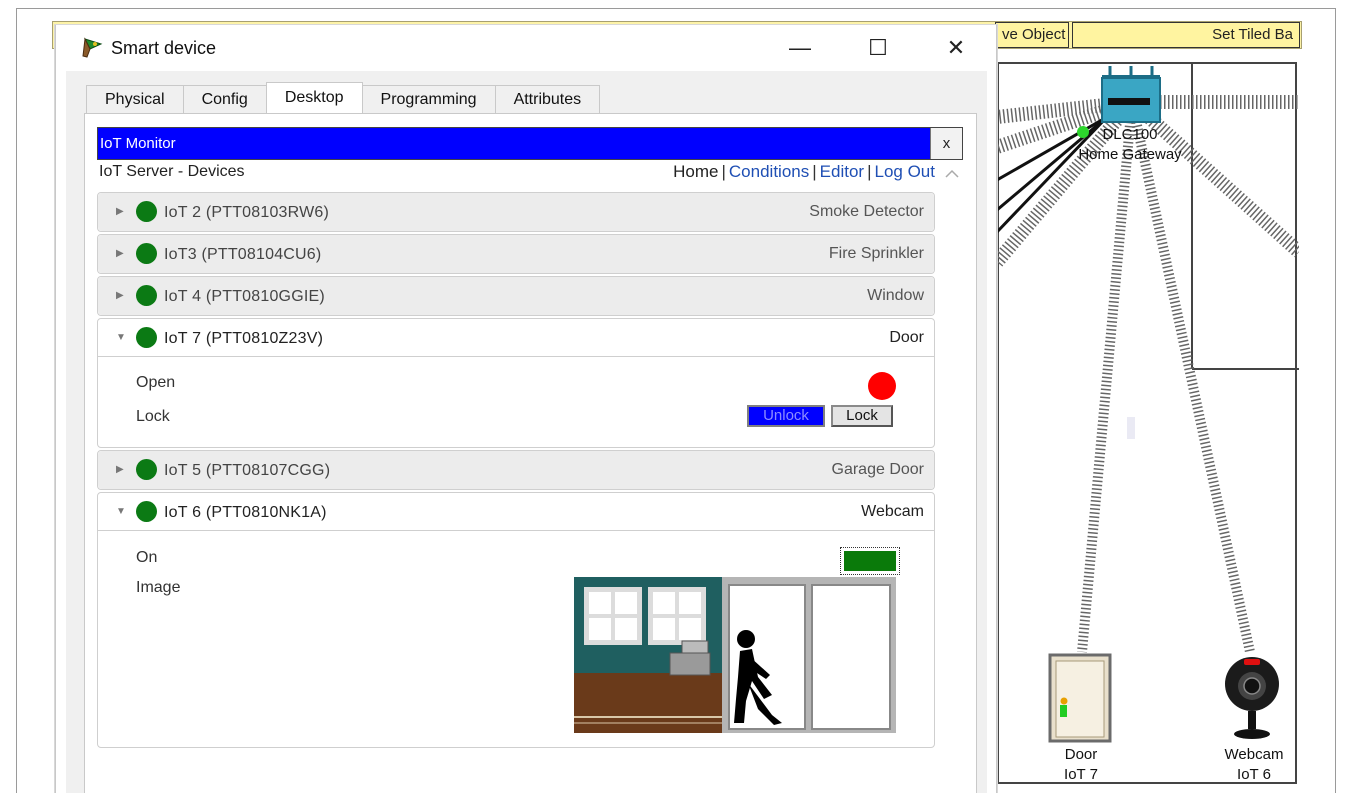 The width and height of the screenshot is (1352, 793). Describe the element at coordinates (147, 557) in the screenshot. I see `webcam-on-label: On` at that location.